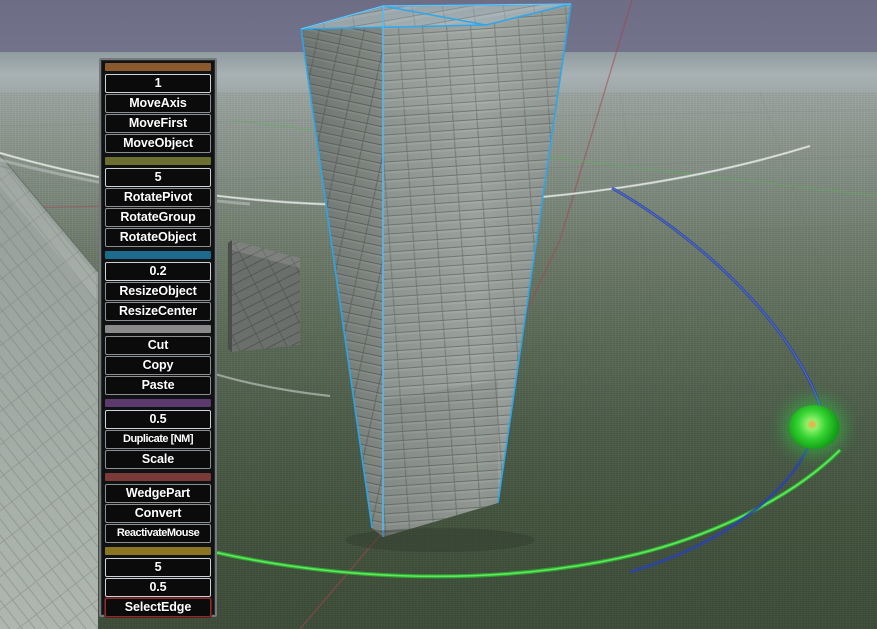 The height and width of the screenshot is (629, 877). I want to click on move-axis-button: MoveAxis, so click(158, 103).